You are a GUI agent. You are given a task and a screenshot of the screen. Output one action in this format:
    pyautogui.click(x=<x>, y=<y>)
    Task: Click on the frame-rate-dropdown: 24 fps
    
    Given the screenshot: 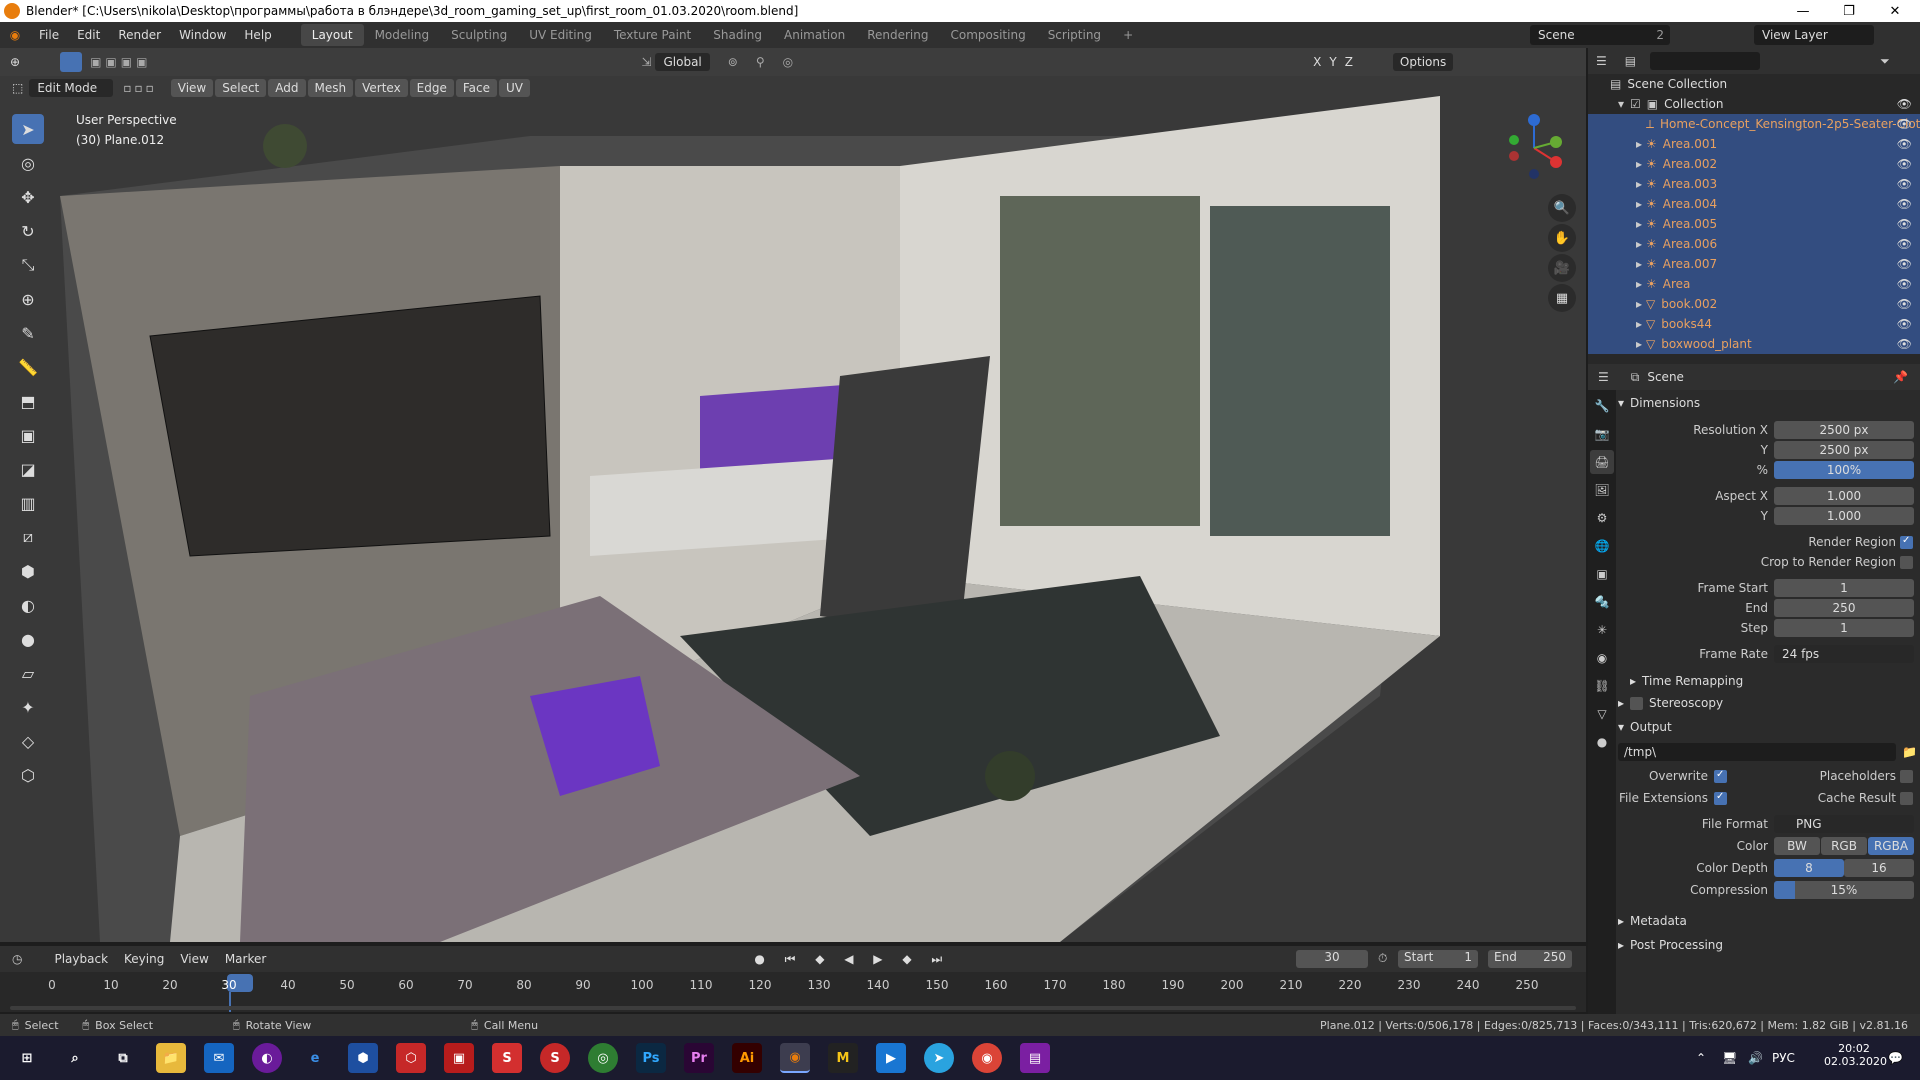 What is the action you would take?
    pyautogui.click(x=1844, y=654)
    